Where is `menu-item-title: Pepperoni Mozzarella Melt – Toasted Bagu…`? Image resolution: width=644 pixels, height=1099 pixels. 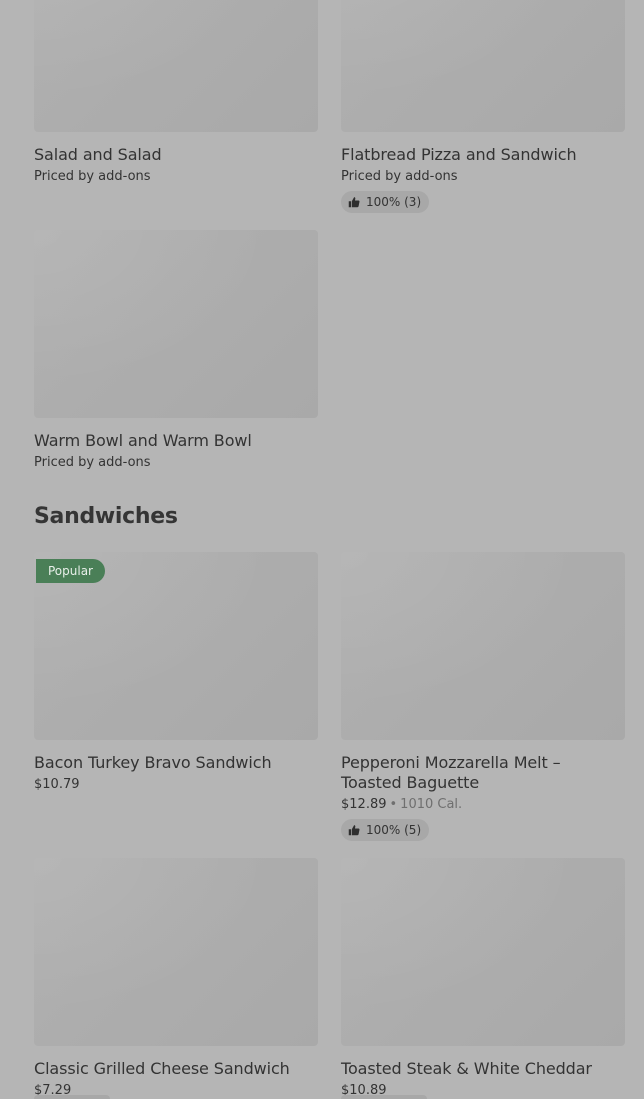
menu-item-title: Pepperoni Mozzarella Melt – Toasted Bagu… is located at coordinates (483, 773).